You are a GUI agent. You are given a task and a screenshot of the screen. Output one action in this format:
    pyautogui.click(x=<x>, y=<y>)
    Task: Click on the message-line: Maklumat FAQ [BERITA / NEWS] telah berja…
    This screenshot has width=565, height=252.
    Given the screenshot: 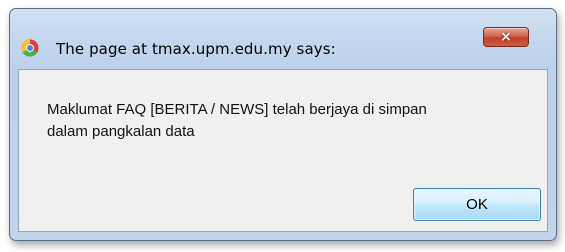 What is the action you would take?
    pyautogui.click(x=237, y=109)
    